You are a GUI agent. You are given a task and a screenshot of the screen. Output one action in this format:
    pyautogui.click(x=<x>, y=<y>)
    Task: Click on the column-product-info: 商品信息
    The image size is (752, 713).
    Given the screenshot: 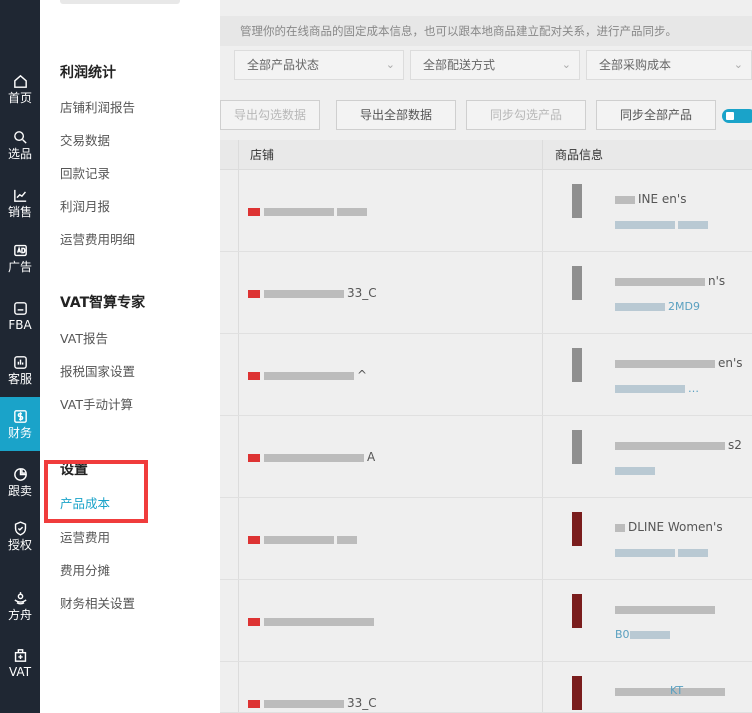 What is the action you would take?
    pyautogui.click(x=579, y=155)
    